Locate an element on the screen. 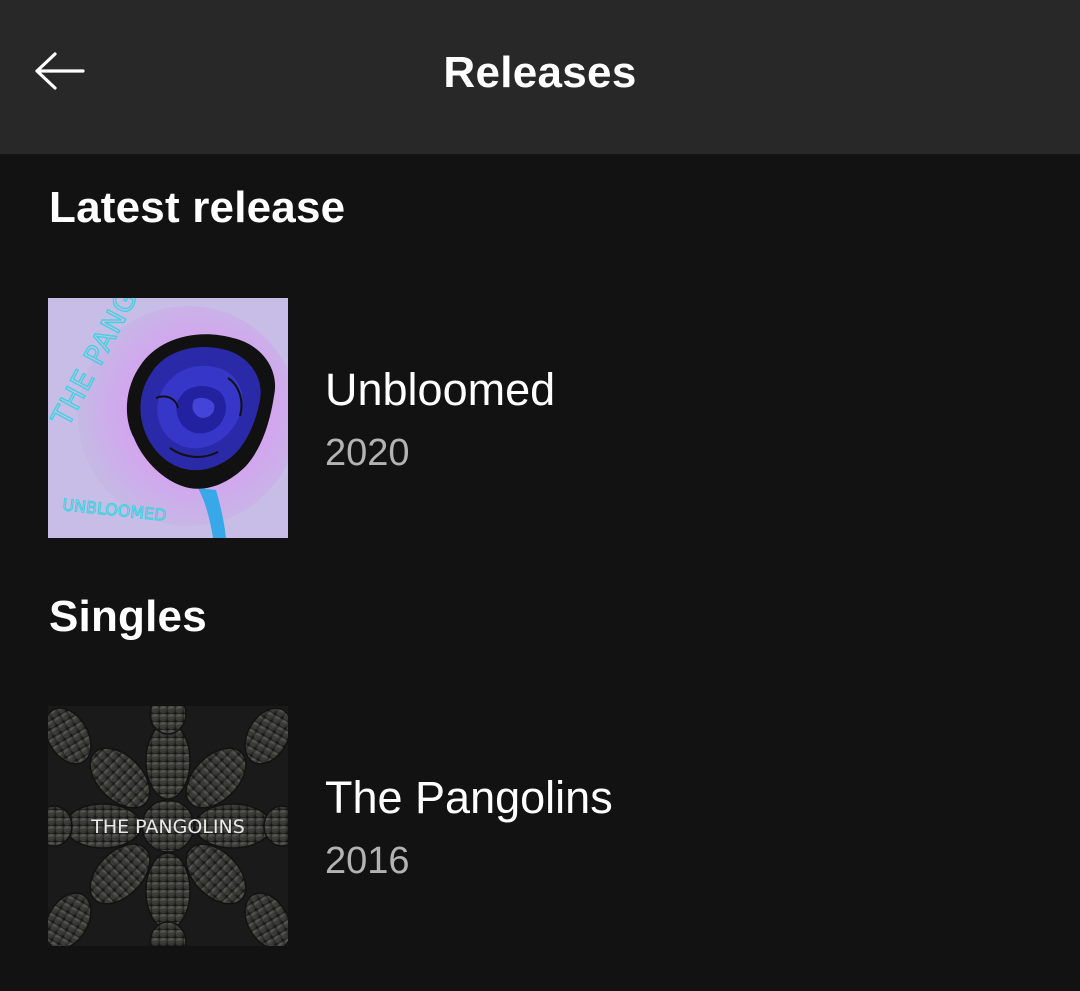 The width and height of the screenshot is (1080, 991). release-title: The Pangolins is located at coordinates (469, 797).